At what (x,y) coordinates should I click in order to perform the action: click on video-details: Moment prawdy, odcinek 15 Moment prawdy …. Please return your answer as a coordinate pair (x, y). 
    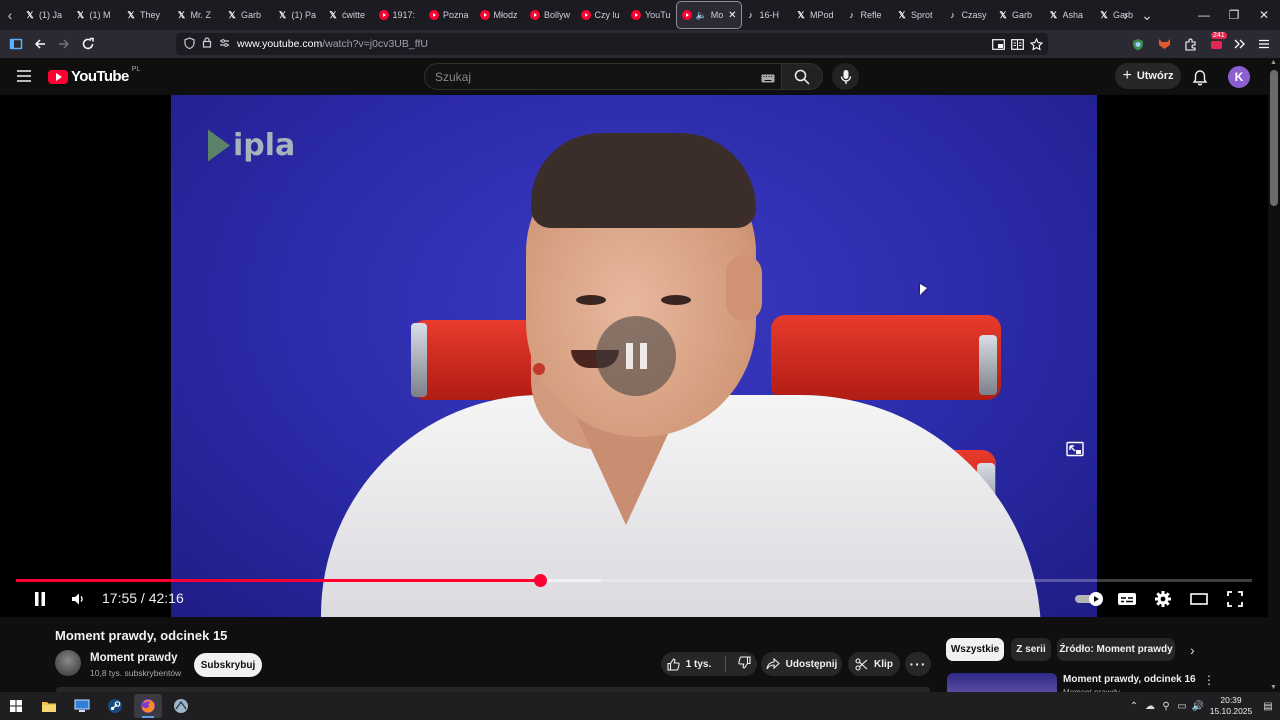
    Looking at the image, I should click on (634, 657).